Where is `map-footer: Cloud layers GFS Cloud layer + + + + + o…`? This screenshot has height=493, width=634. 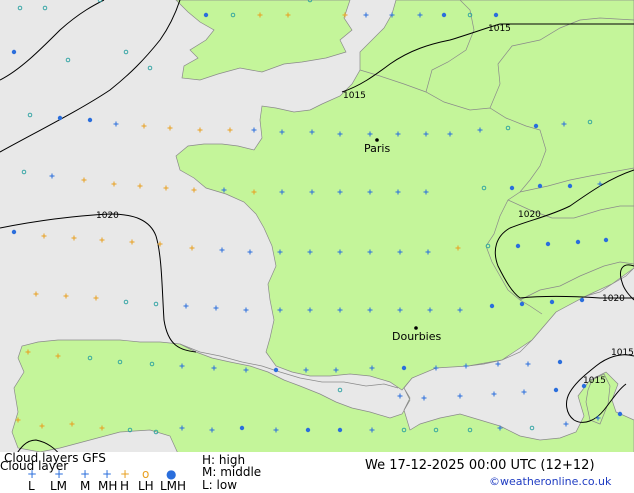 map-footer: Cloud layers GFS Cloud layer + + + + + o… is located at coordinates (317, 471).